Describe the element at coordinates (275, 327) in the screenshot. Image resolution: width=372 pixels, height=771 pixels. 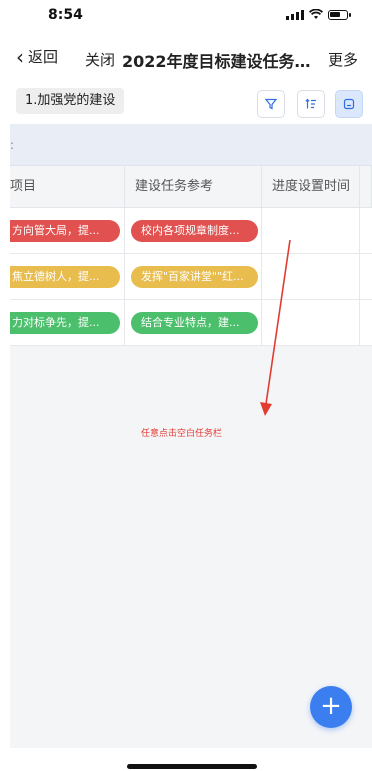
I see `annotation-arrow` at that location.